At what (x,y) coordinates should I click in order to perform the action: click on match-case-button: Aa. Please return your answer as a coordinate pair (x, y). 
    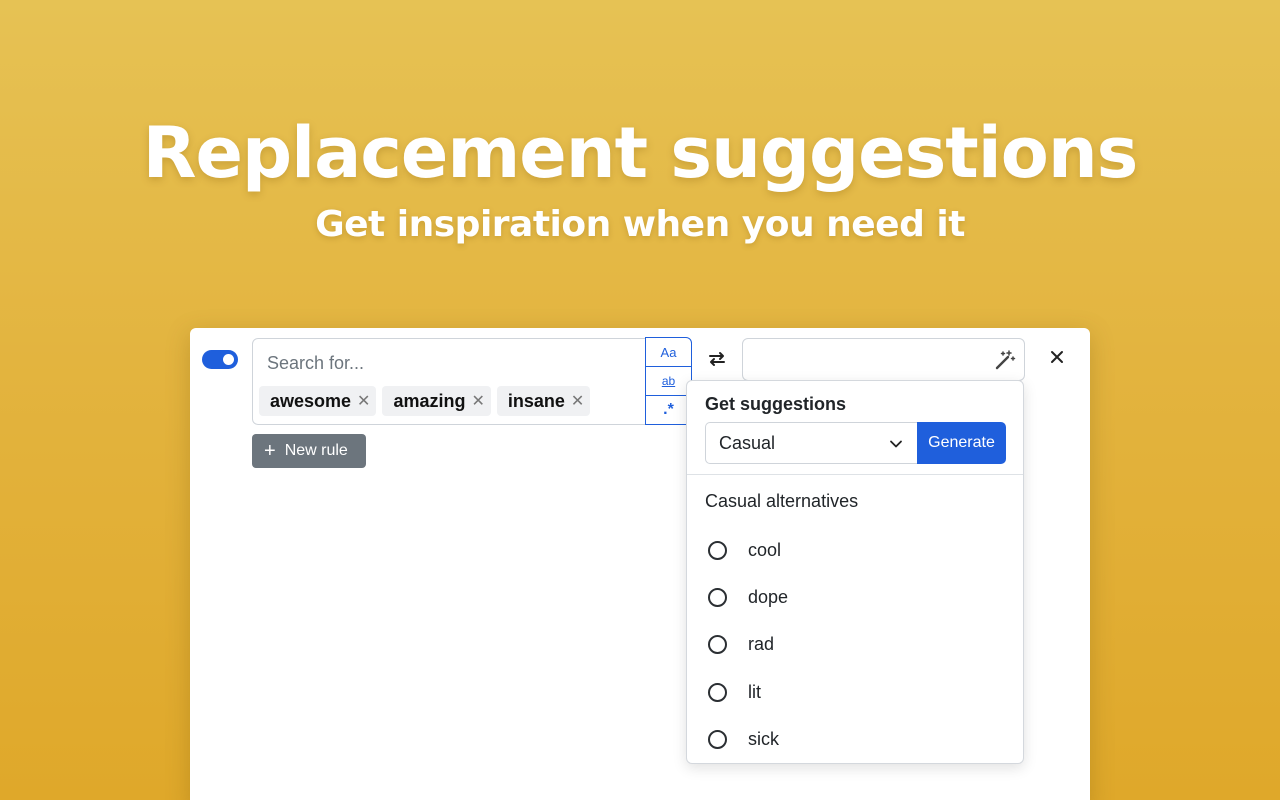
    Looking at the image, I should click on (668, 352).